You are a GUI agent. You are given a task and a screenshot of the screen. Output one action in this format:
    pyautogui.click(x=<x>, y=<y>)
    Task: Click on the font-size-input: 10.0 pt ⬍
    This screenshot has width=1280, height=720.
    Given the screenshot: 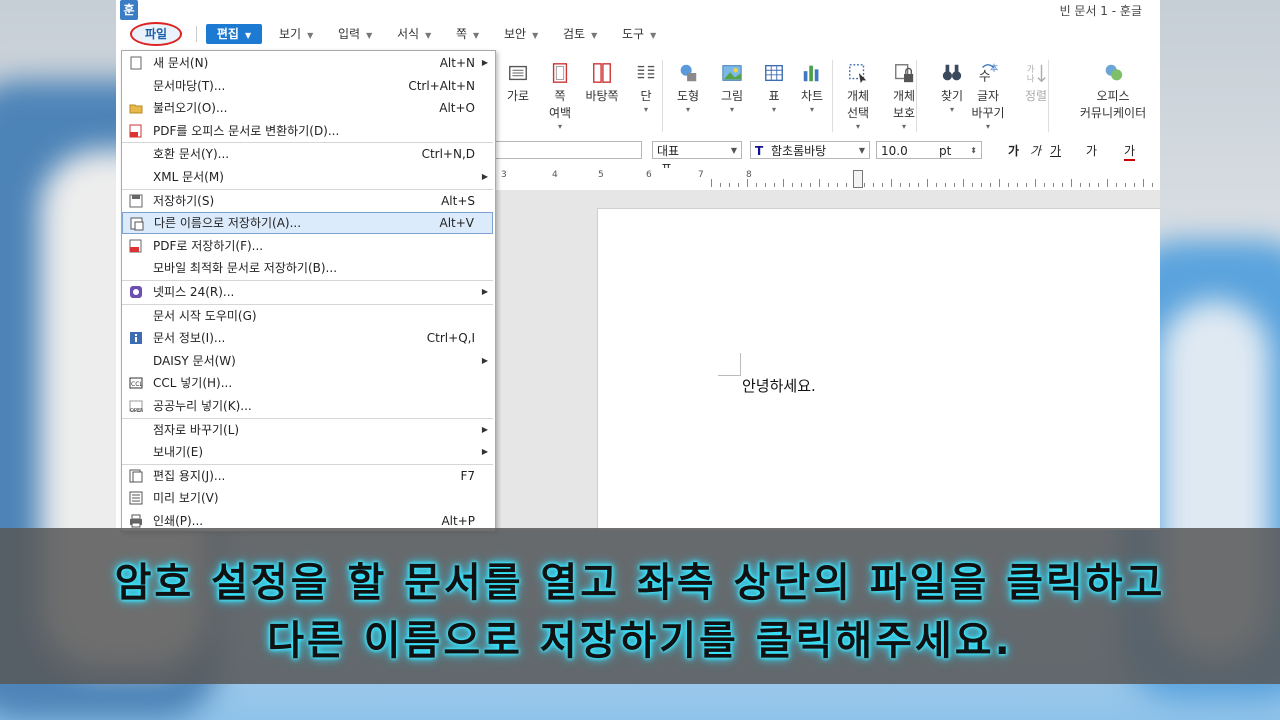 What is the action you would take?
    pyautogui.click(x=929, y=150)
    